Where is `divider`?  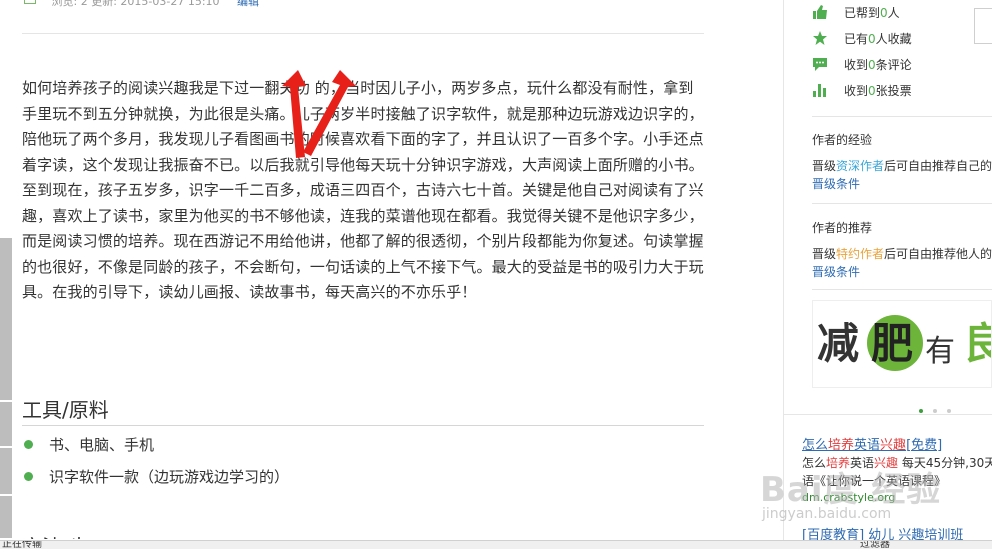 divider is located at coordinates (363, 33).